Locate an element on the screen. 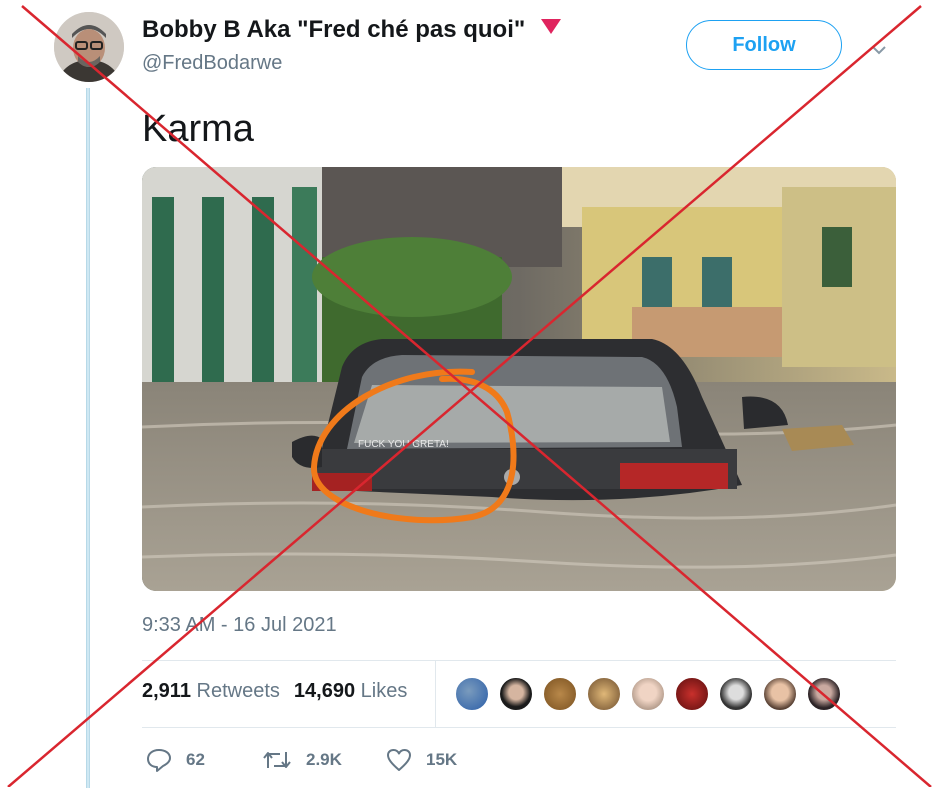  display-name: Bobby B Aka "Fred ché pas quoi" is located at coordinates (352, 30).